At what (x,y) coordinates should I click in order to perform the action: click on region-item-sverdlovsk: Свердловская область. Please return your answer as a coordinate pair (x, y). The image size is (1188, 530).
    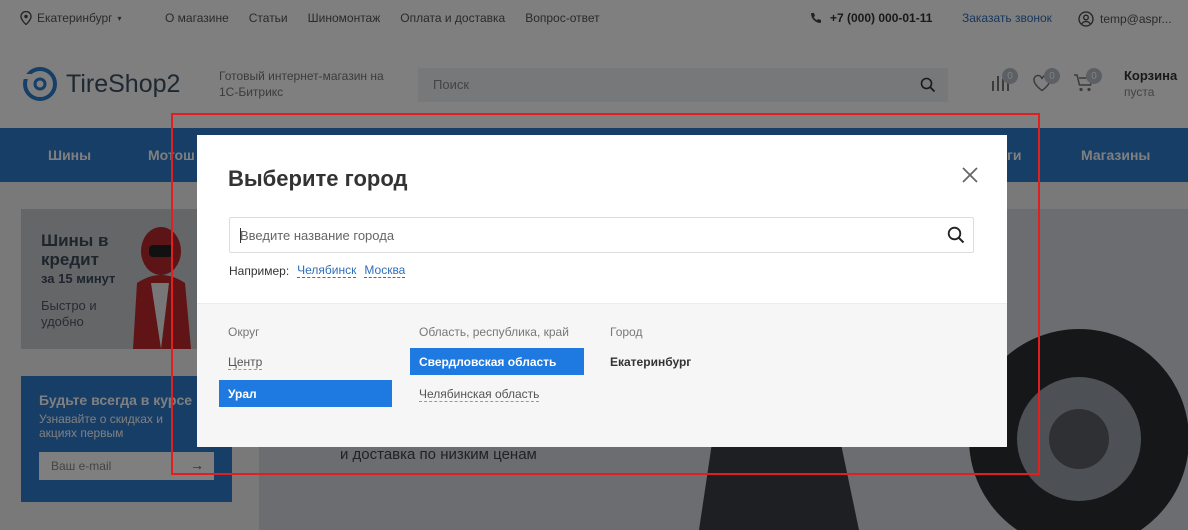
    Looking at the image, I should click on (497, 361).